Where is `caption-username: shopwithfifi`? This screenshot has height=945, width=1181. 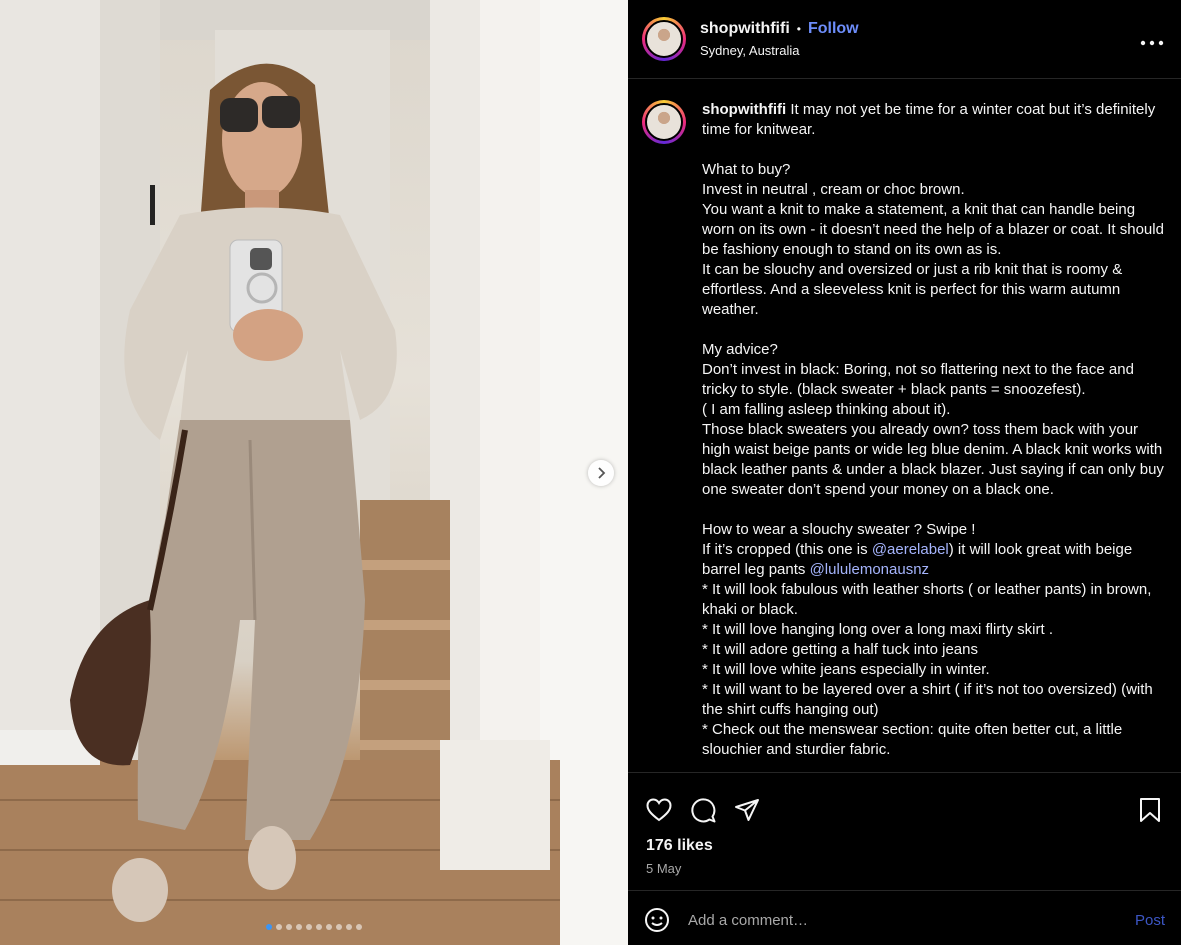
caption-username: shopwithfifi is located at coordinates (744, 109).